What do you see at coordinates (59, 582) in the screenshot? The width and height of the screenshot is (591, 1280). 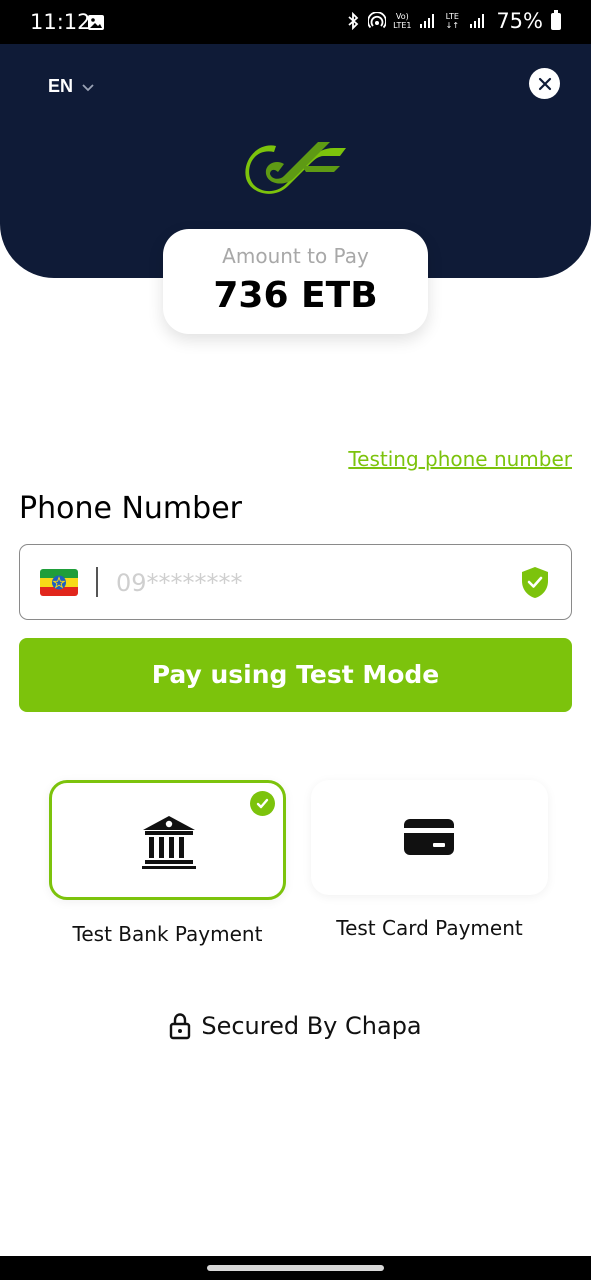 I see `ethiopia-flag-icon` at bounding box center [59, 582].